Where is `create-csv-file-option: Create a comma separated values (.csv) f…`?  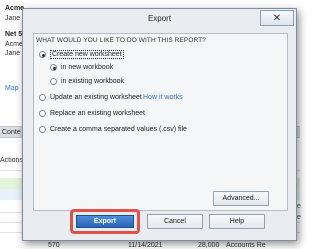 create-csv-file-option: Create a comma separated values (.csv) f… is located at coordinates (113, 129).